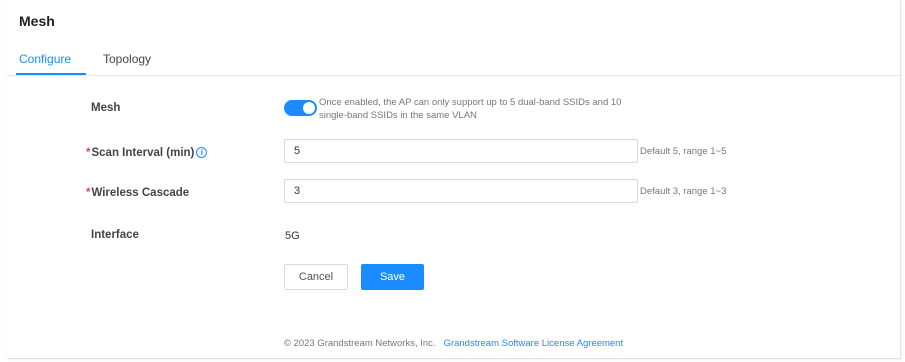 Image resolution: width=905 pixels, height=362 pixels. What do you see at coordinates (461, 151) in the screenshot?
I see `scan-interval-input` at bounding box center [461, 151].